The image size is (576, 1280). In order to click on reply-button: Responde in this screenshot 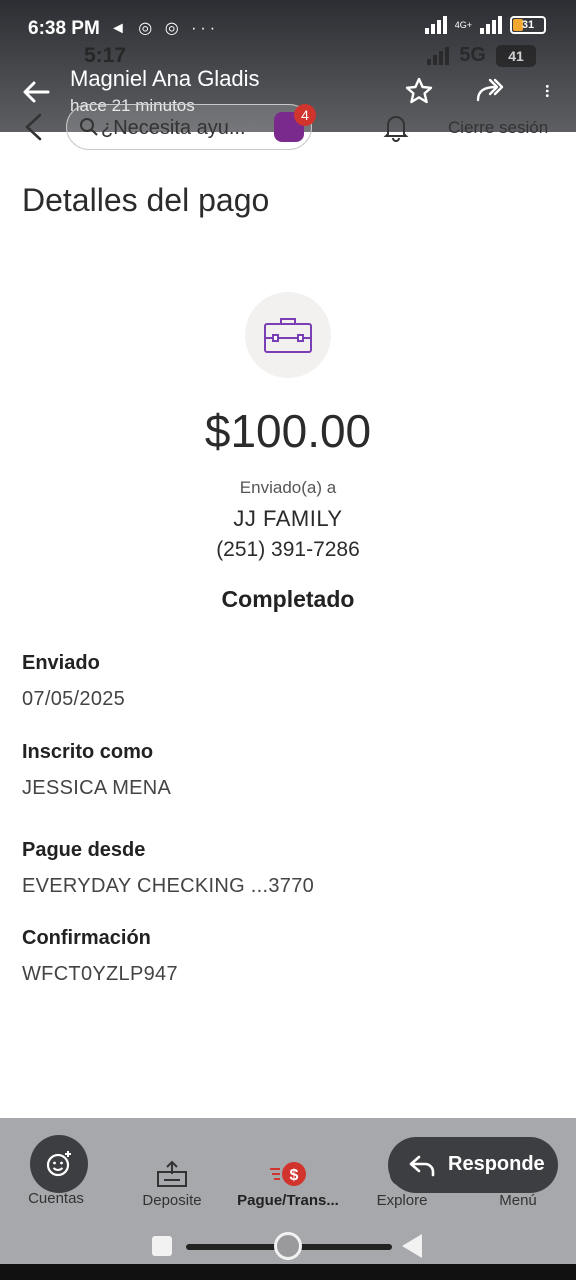, I will do `click(473, 1165)`.